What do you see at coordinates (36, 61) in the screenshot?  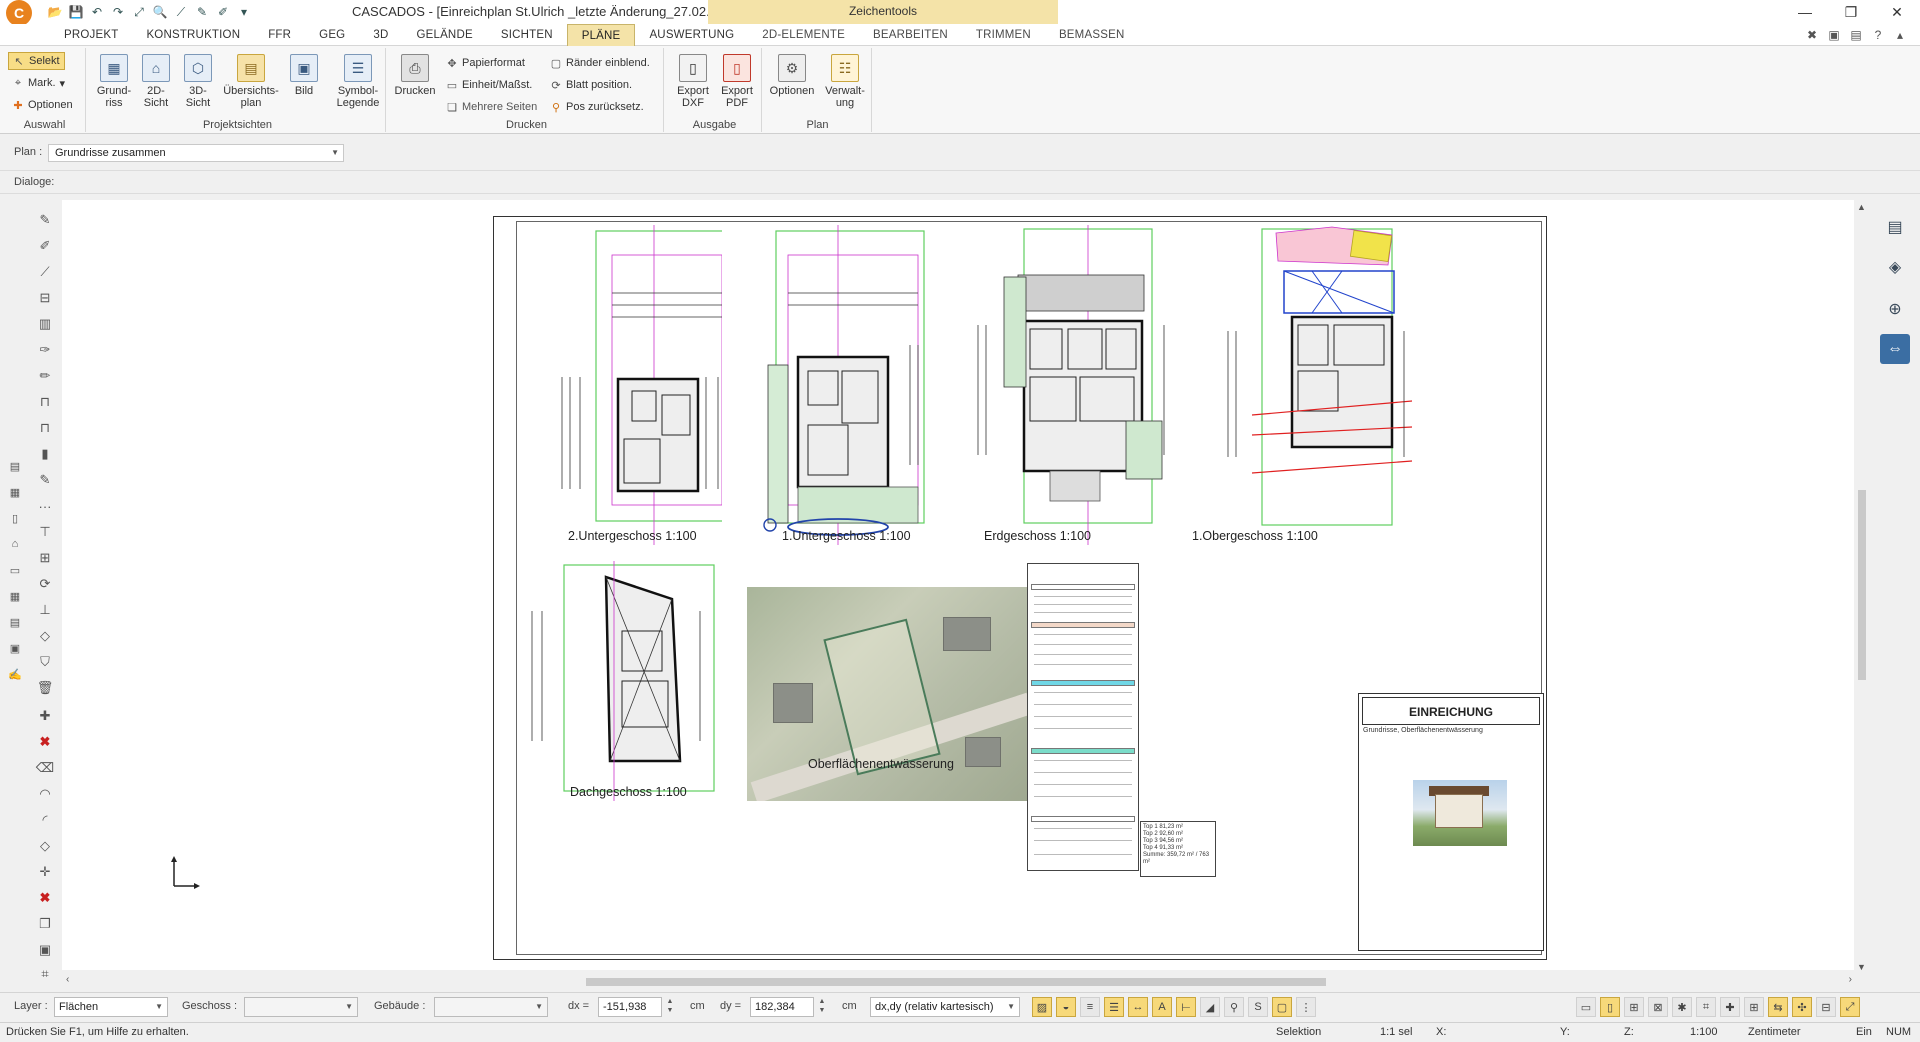 I see `selekt-button: ↖ Selekt` at bounding box center [36, 61].